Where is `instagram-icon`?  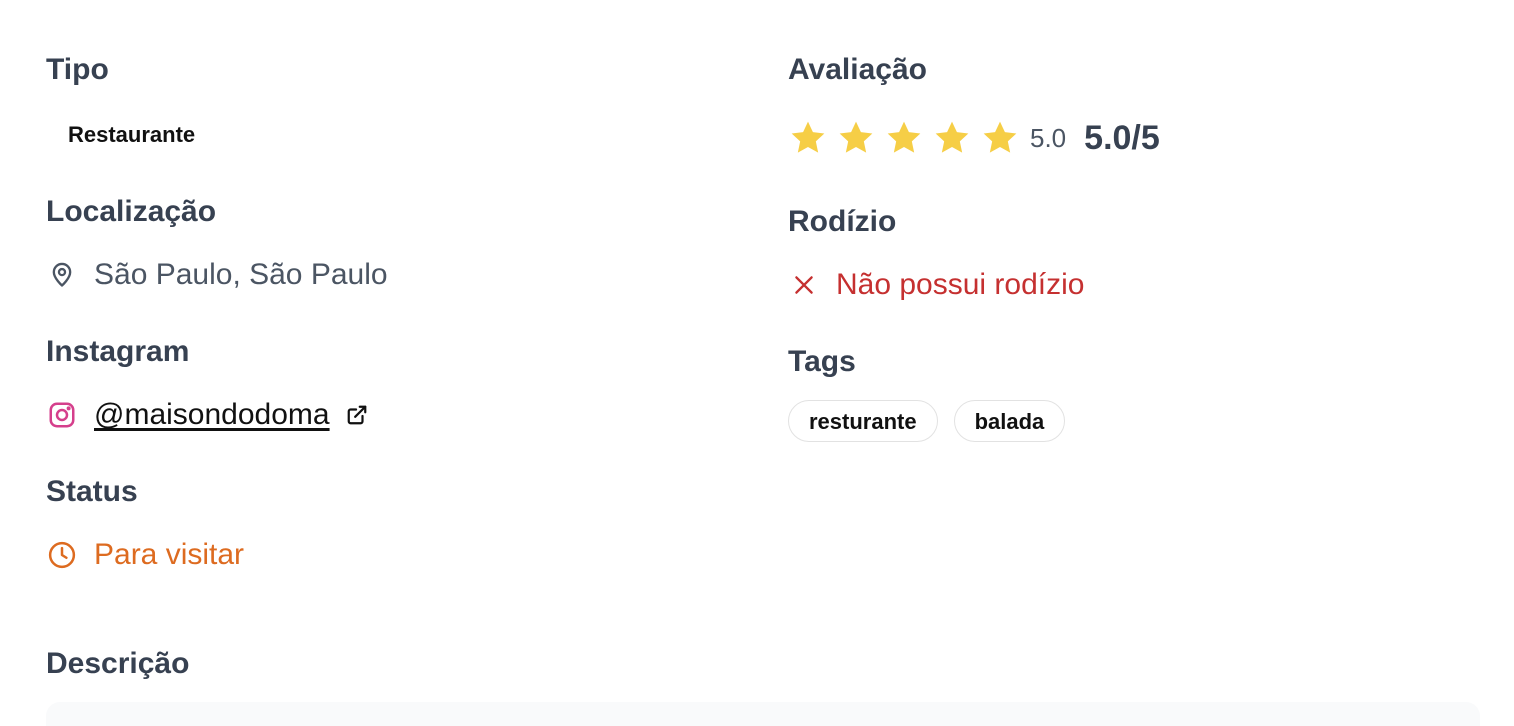
instagram-icon is located at coordinates (62, 415).